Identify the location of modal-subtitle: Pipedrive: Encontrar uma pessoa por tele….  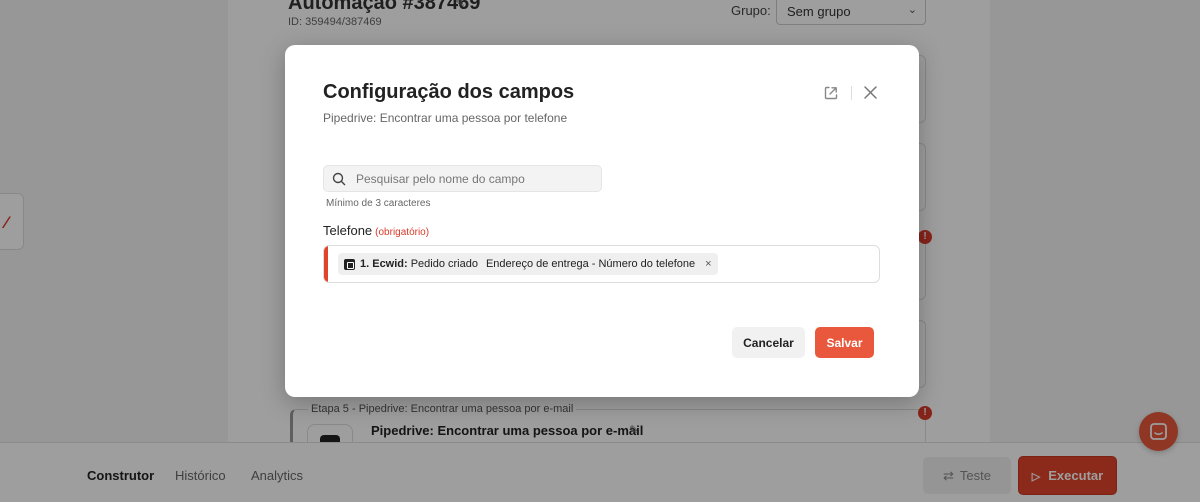
(445, 118).